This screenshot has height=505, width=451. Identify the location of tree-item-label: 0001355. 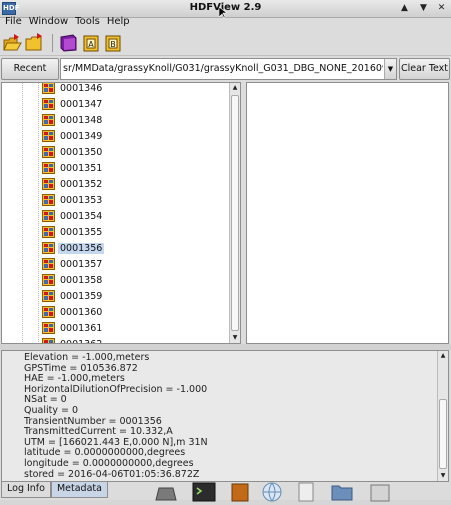
(81, 232).